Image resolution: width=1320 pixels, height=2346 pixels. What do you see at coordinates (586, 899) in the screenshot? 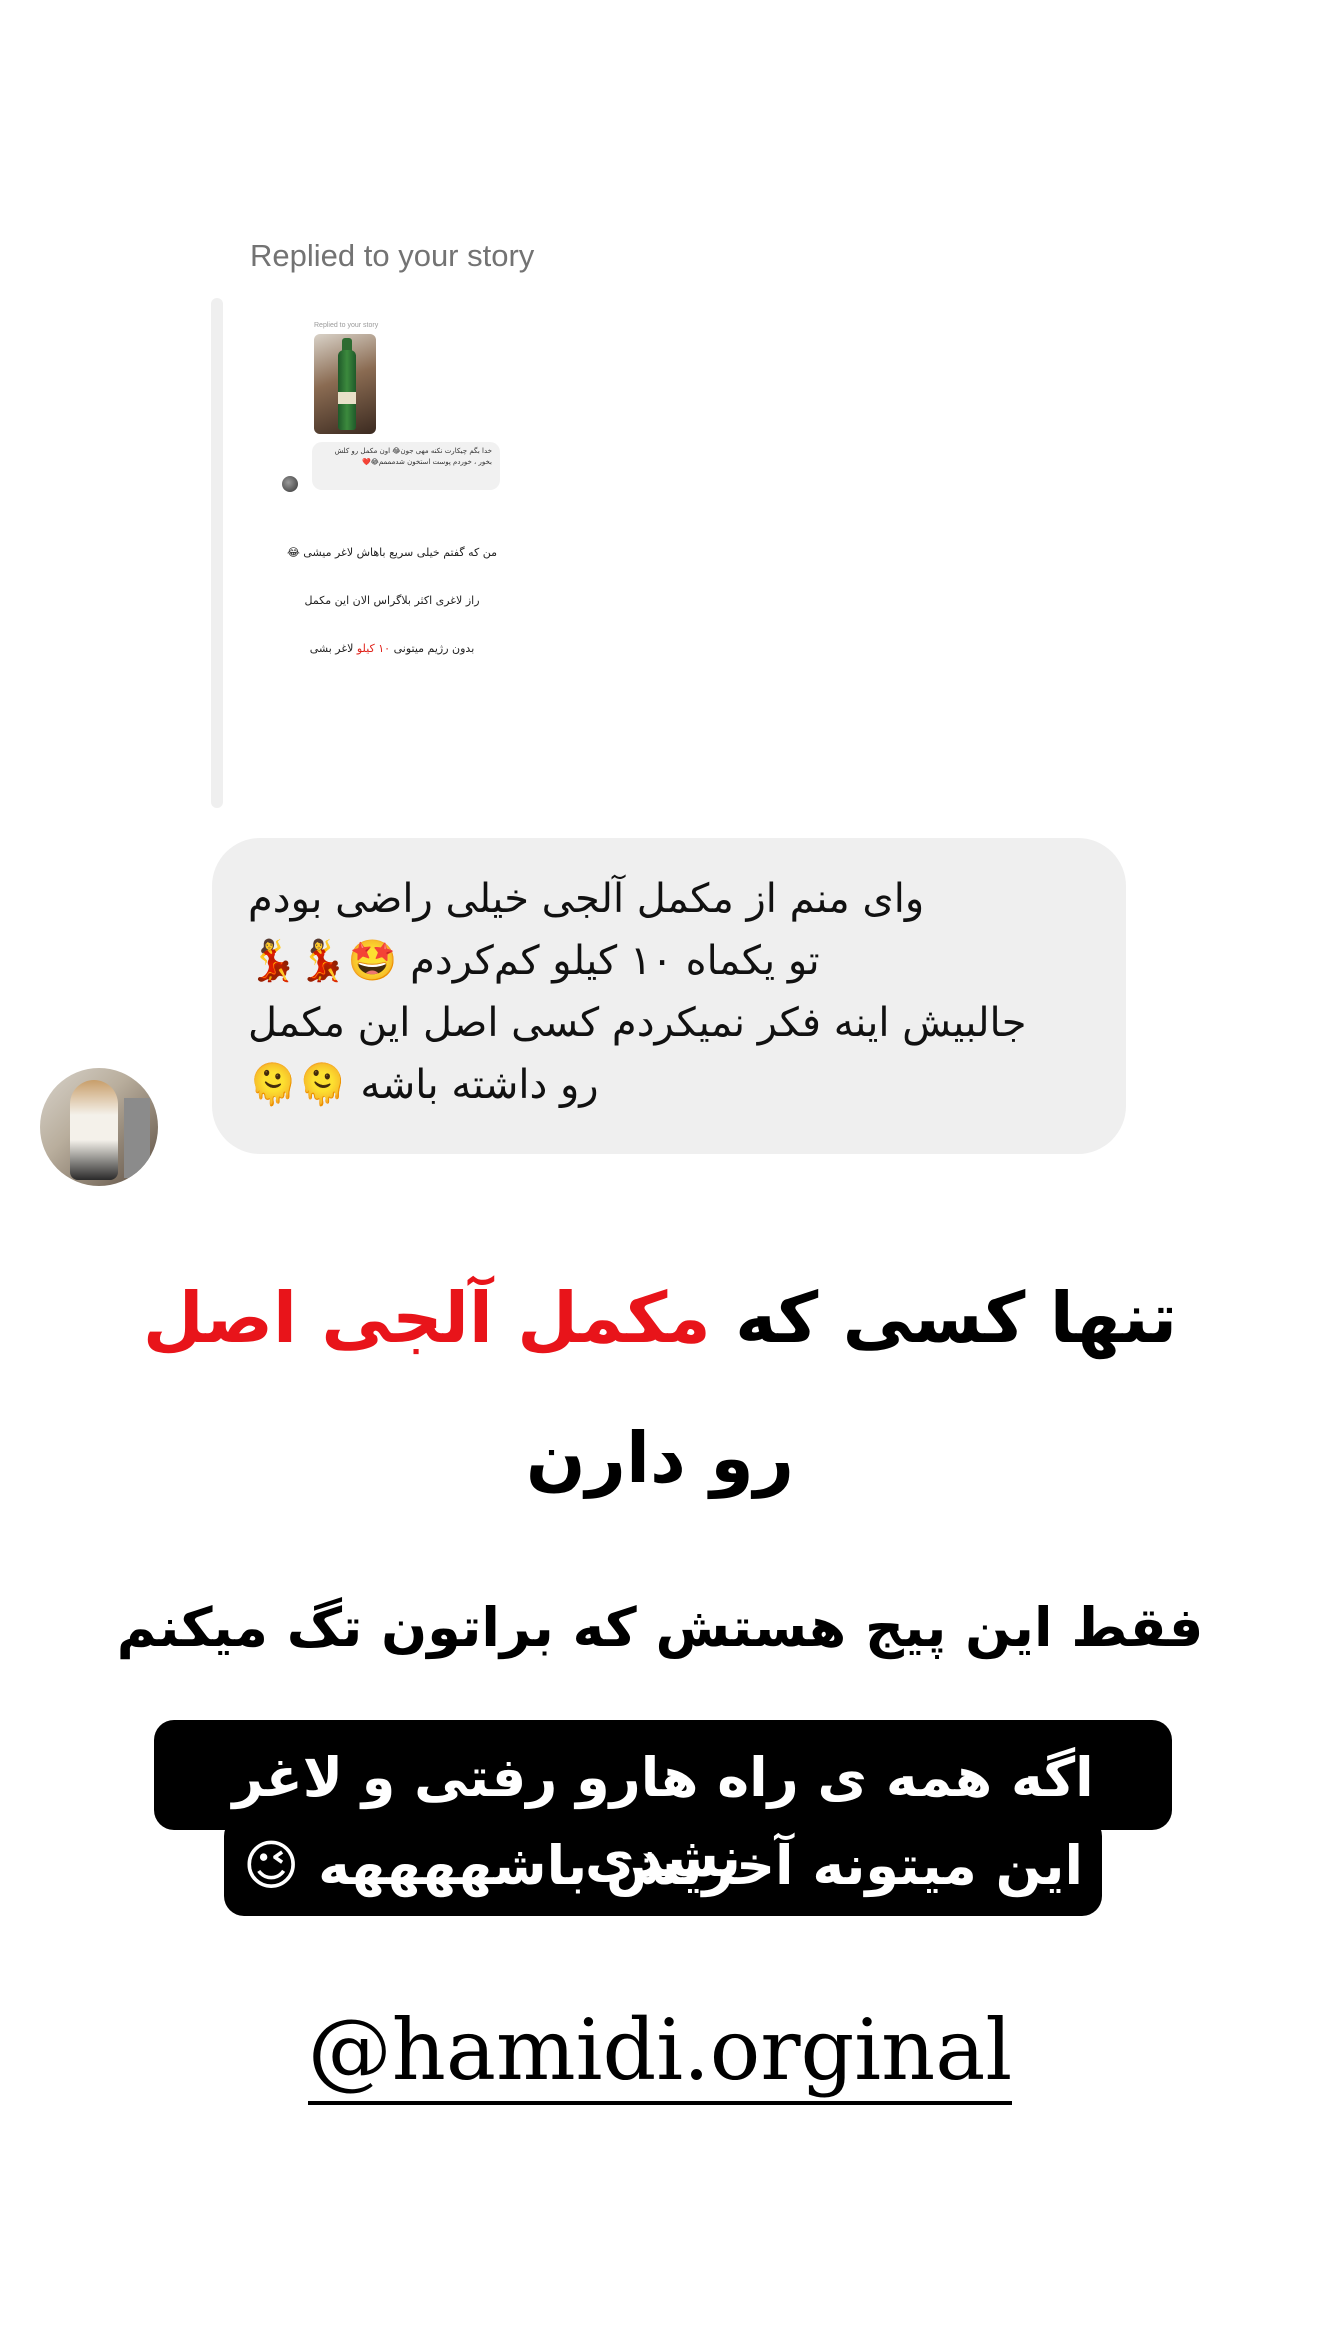
I see `message-line-1: وای منم از مکمل آلجی خیلی راضی بودم` at bounding box center [586, 899].